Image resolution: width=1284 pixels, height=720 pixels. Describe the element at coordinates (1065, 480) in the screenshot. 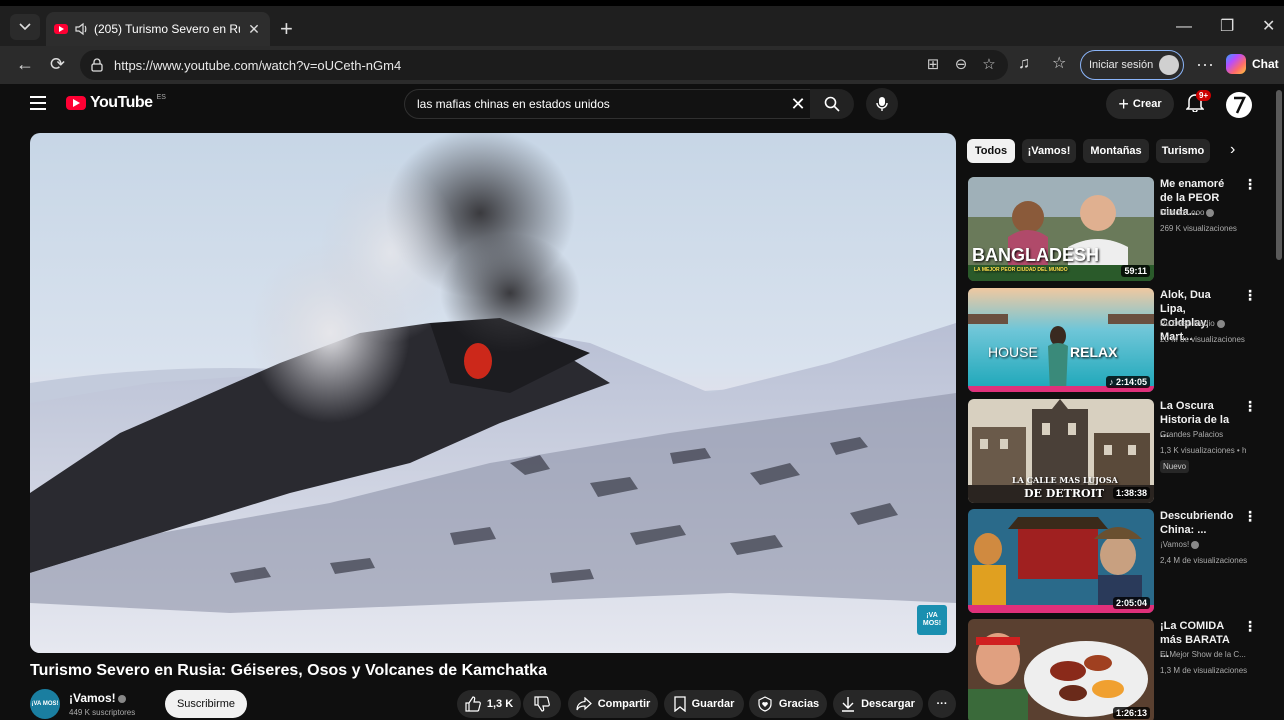

I see `thumbnail-caption: LA CALLE MAS LUJOSA` at that location.